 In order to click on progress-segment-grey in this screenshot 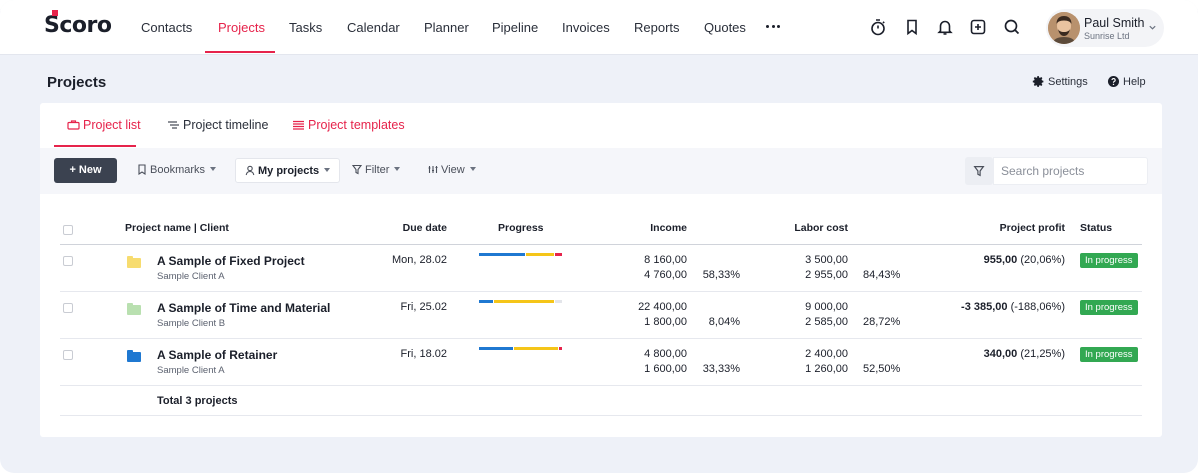, I will do `click(558, 301)`.